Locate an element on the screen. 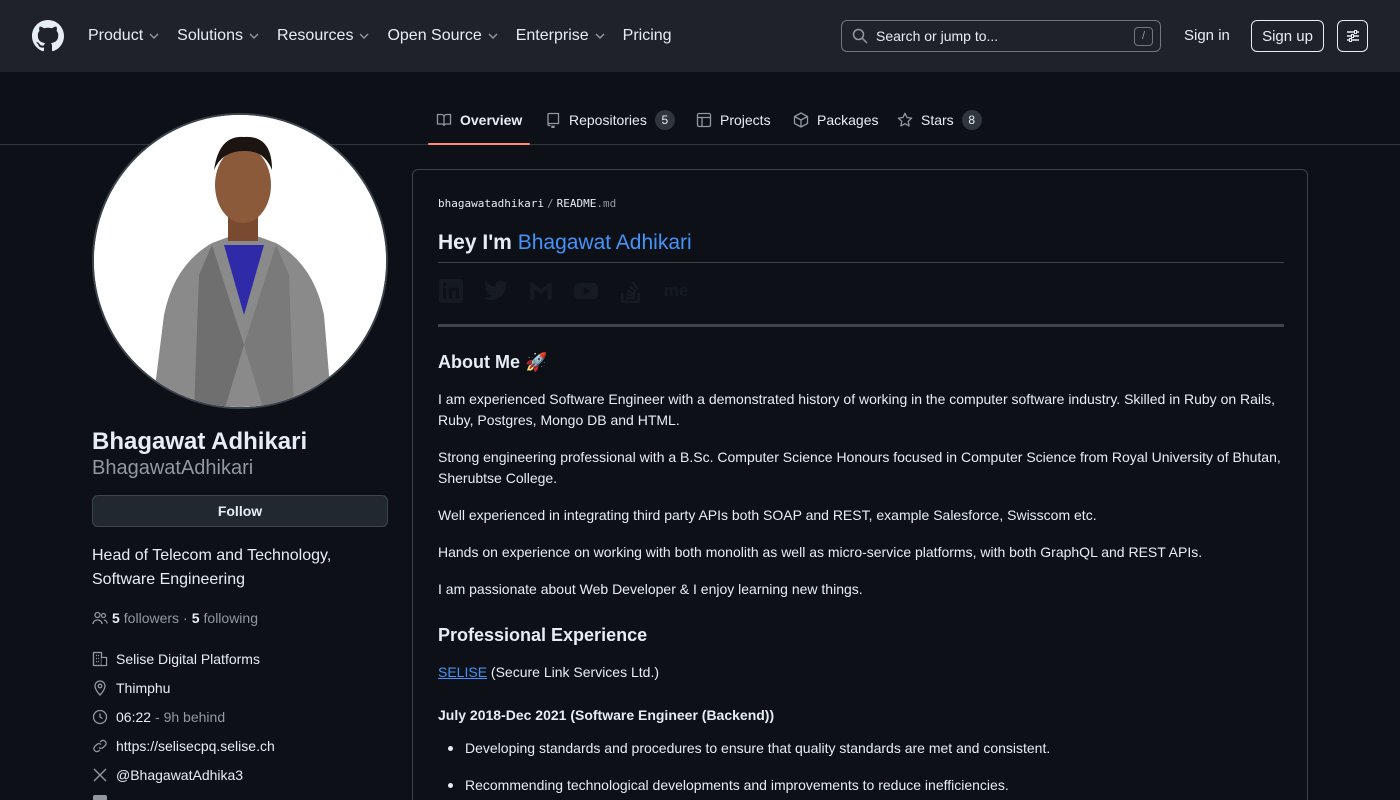  about-me-link: me is located at coordinates (676, 291).